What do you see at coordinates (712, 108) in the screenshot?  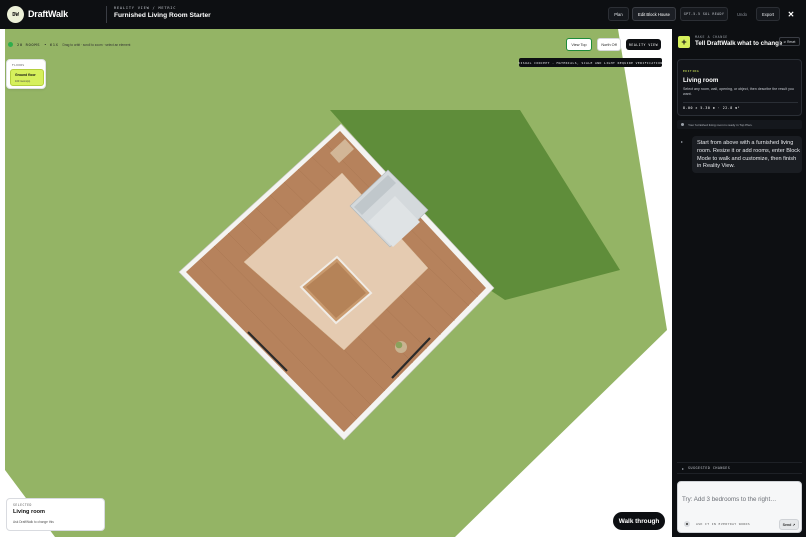 I see `room-dimensions: 8.00 × 5.30 m · 22.8 m²` at bounding box center [712, 108].